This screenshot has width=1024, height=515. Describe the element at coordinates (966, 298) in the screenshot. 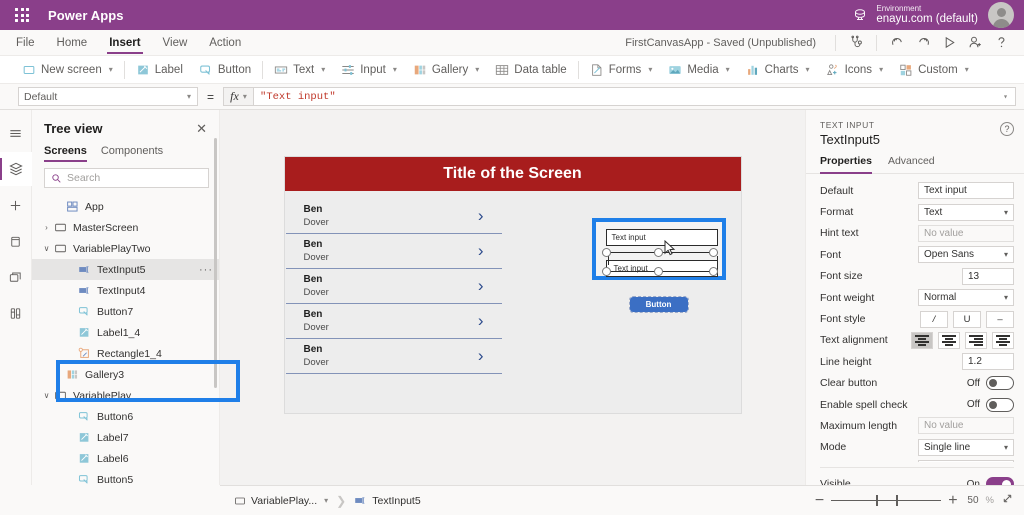

I see `property-select-font-weight: Normal ▾` at that location.